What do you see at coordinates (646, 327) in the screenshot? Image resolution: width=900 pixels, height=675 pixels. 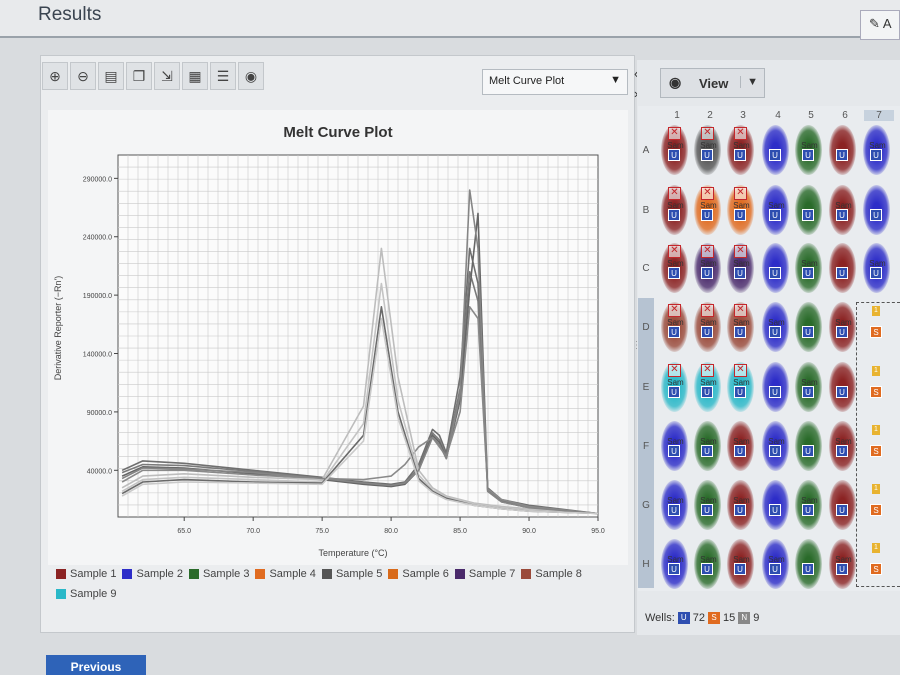 I see `row-header: D` at bounding box center [646, 327].